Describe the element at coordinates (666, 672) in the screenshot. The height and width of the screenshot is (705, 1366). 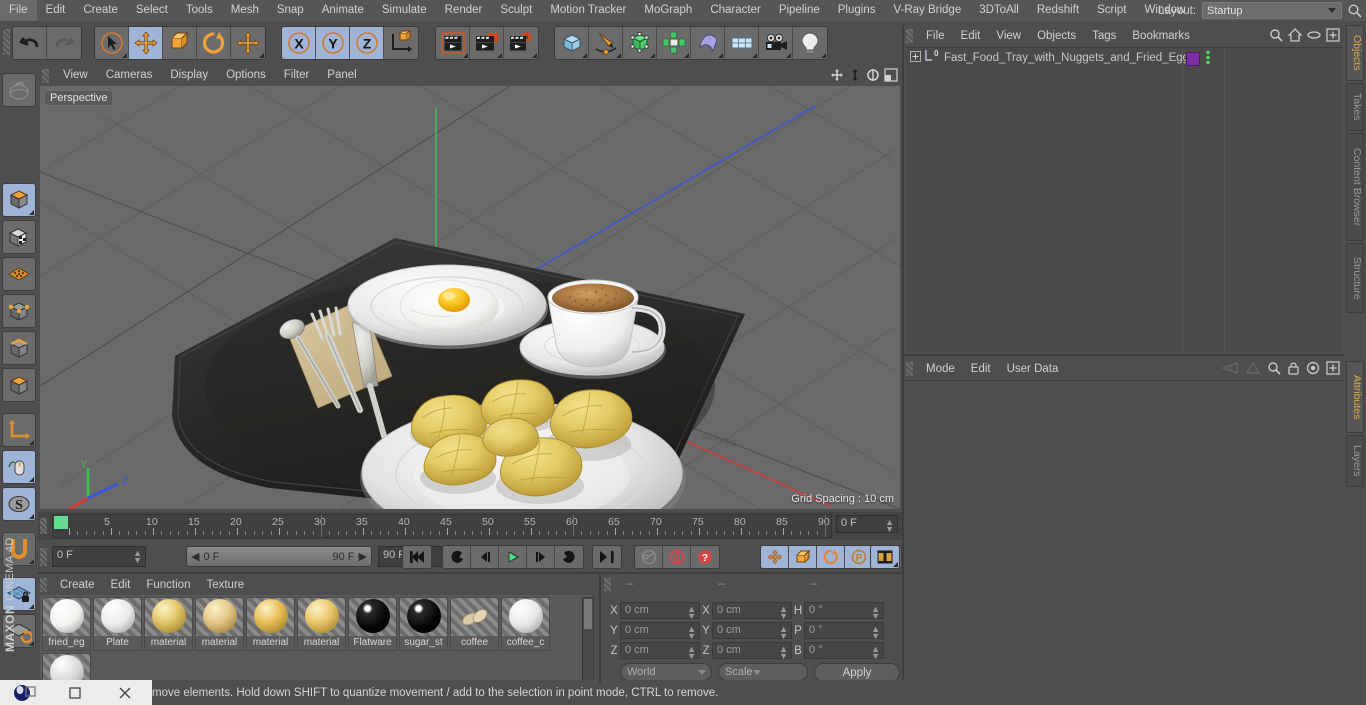
I see `coordinate-system-dropdown: World` at that location.